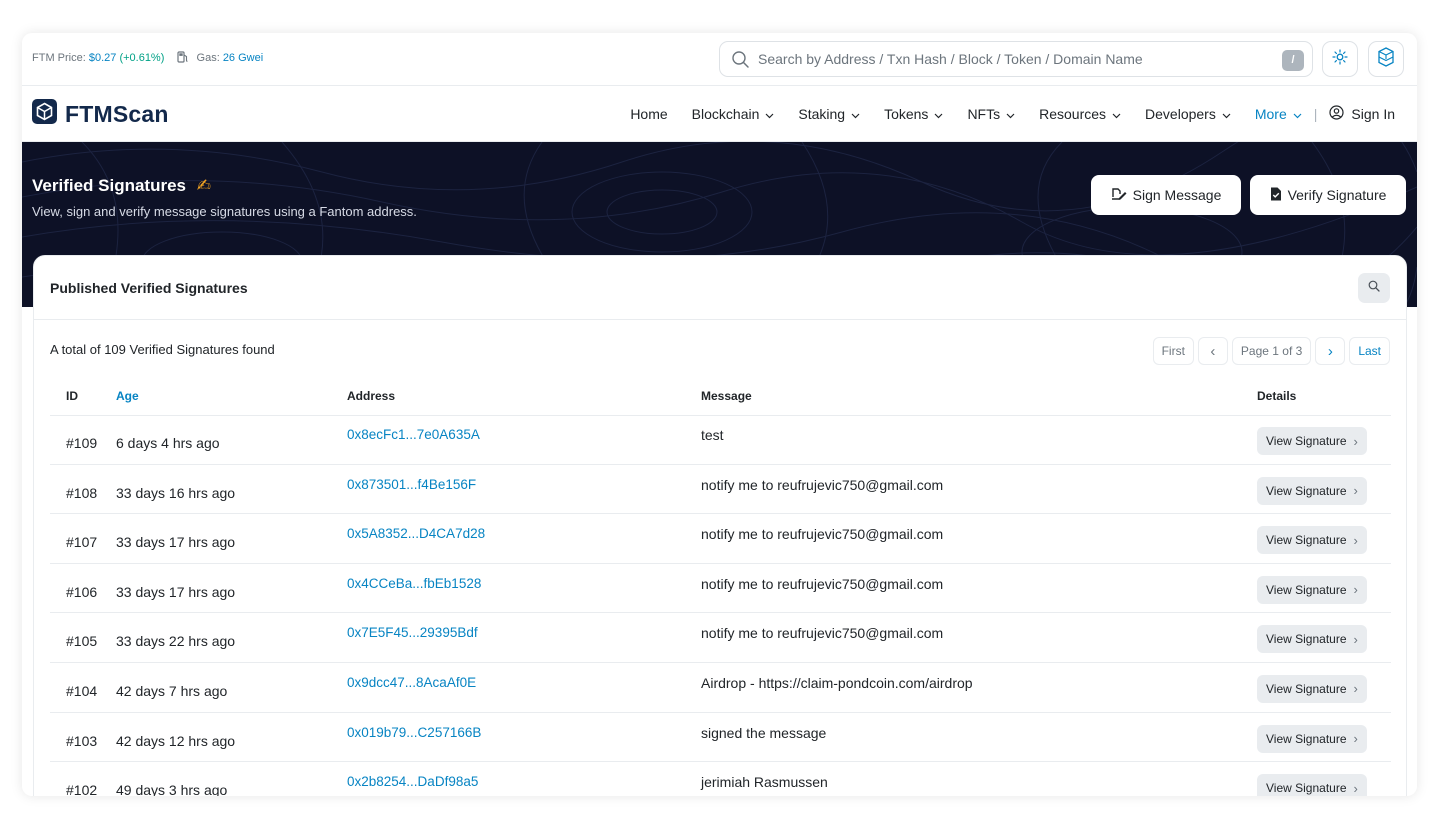 The image size is (1439, 828). What do you see at coordinates (411, 484) in the screenshot?
I see `row-address-link: 0x873501...f4Be156F` at bounding box center [411, 484].